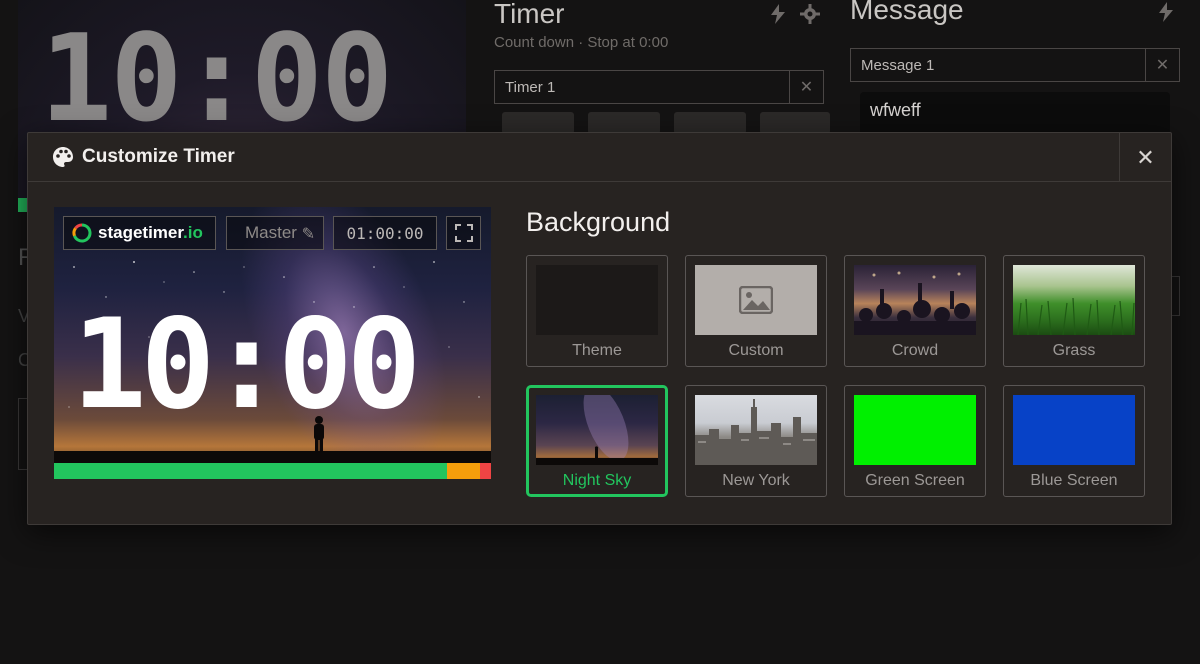  Describe the element at coordinates (915, 480) in the screenshot. I see `option-label: Green Screen` at that location.